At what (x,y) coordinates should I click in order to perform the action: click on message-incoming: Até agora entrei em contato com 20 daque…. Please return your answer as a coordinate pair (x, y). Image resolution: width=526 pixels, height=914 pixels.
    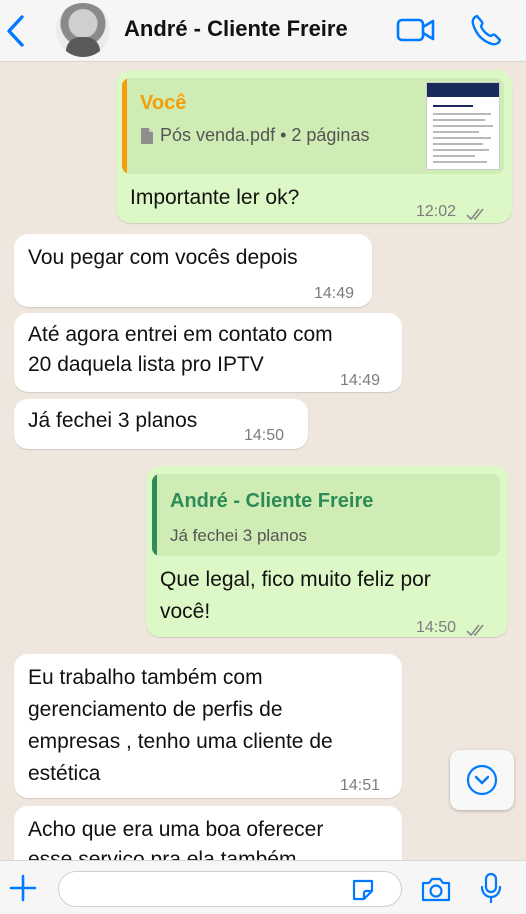
    Looking at the image, I should click on (208, 352).